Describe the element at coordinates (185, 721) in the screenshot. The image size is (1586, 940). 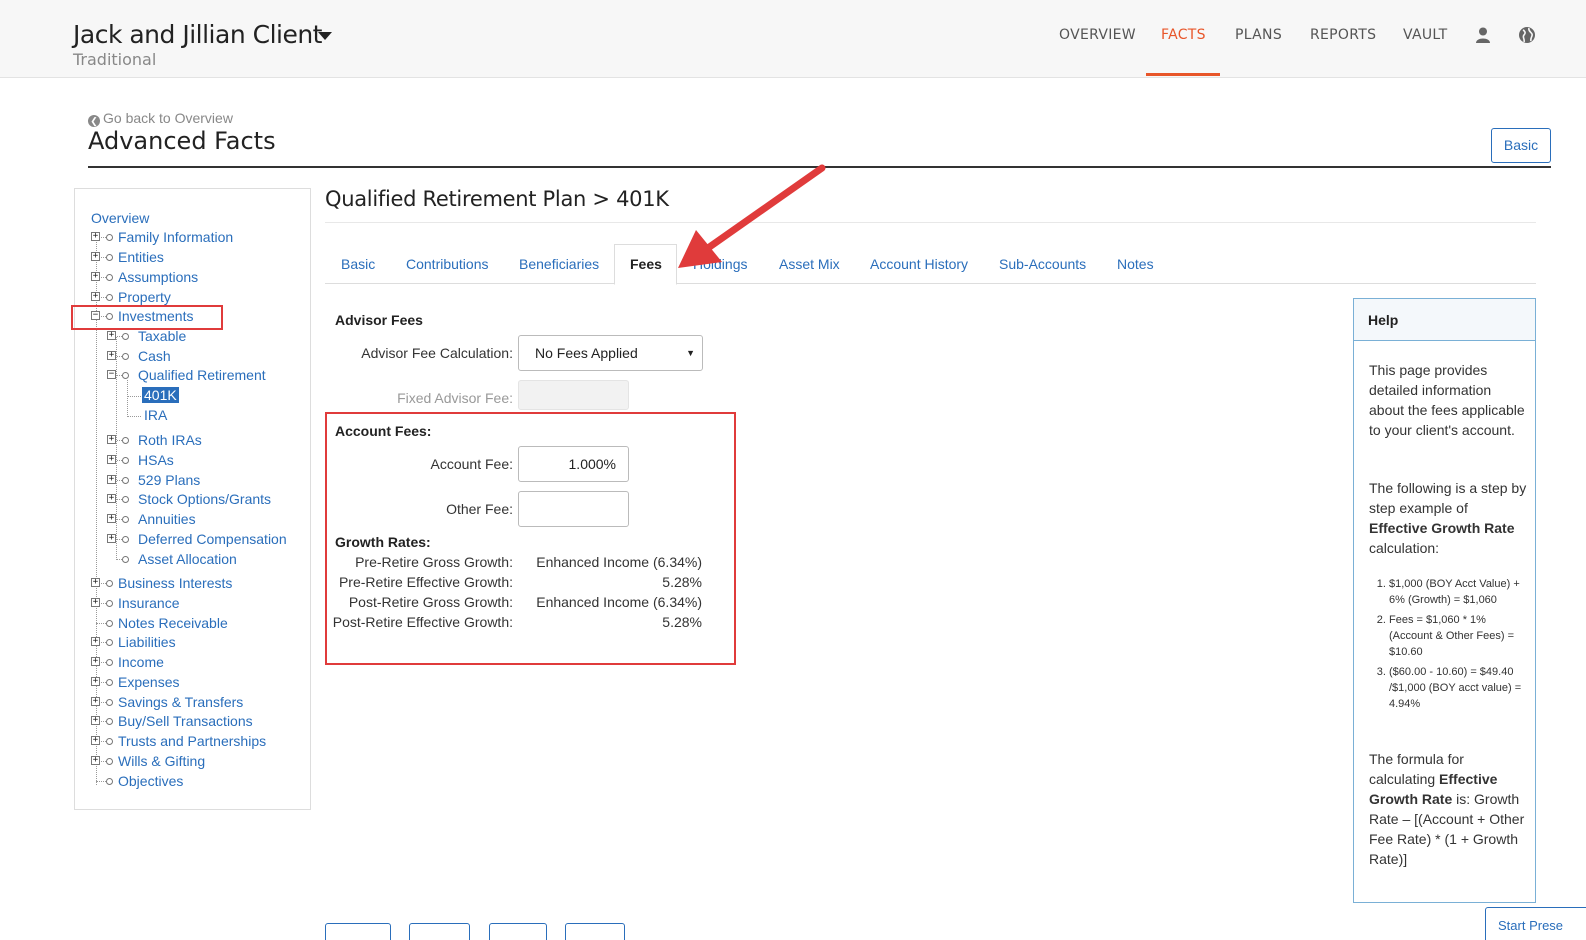
I see `tree-item-buy-sell-transactions: Buy/Sell Transactions` at that location.